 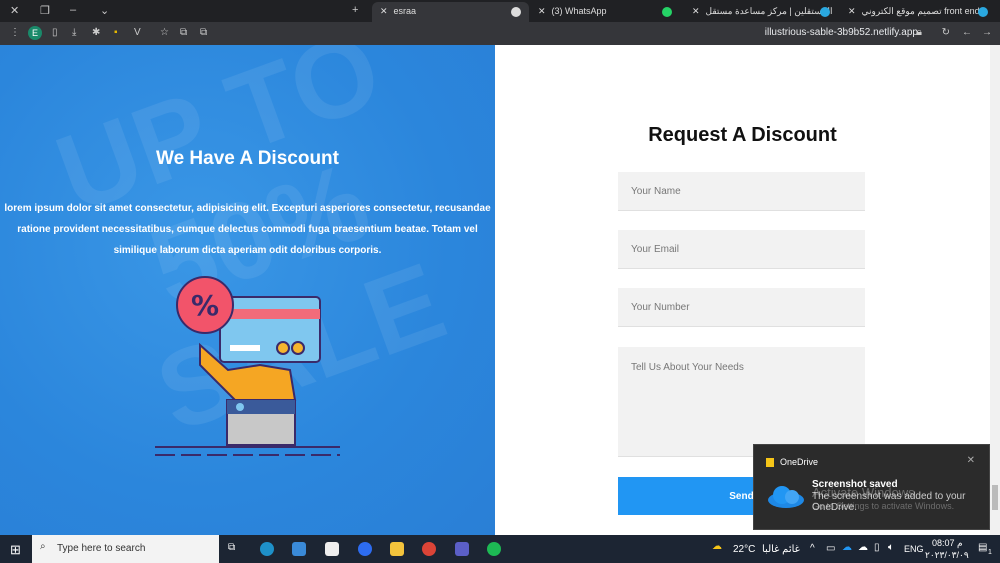 I want to click on email-input: Your Email, so click(x=741, y=249).